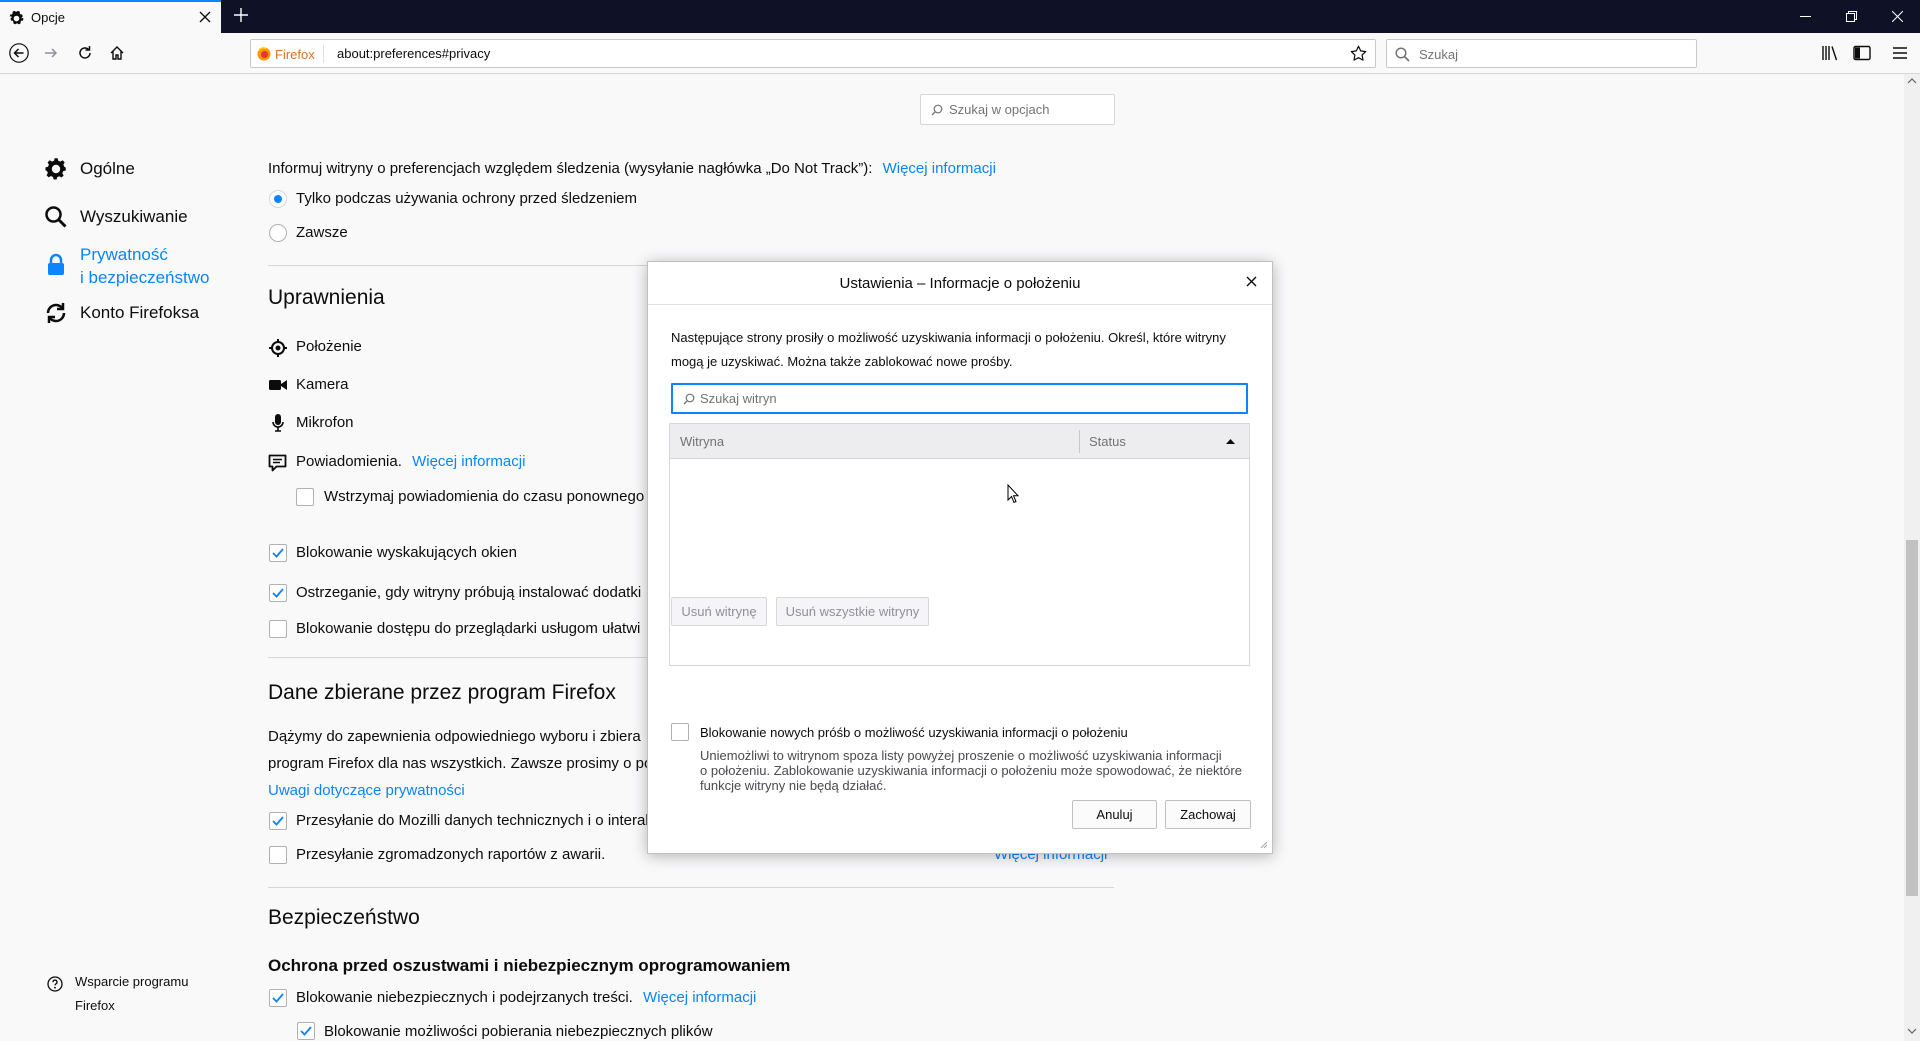 This screenshot has width=1920, height=1041. I want to click on identity-box: Firefox, so click(290, 54).